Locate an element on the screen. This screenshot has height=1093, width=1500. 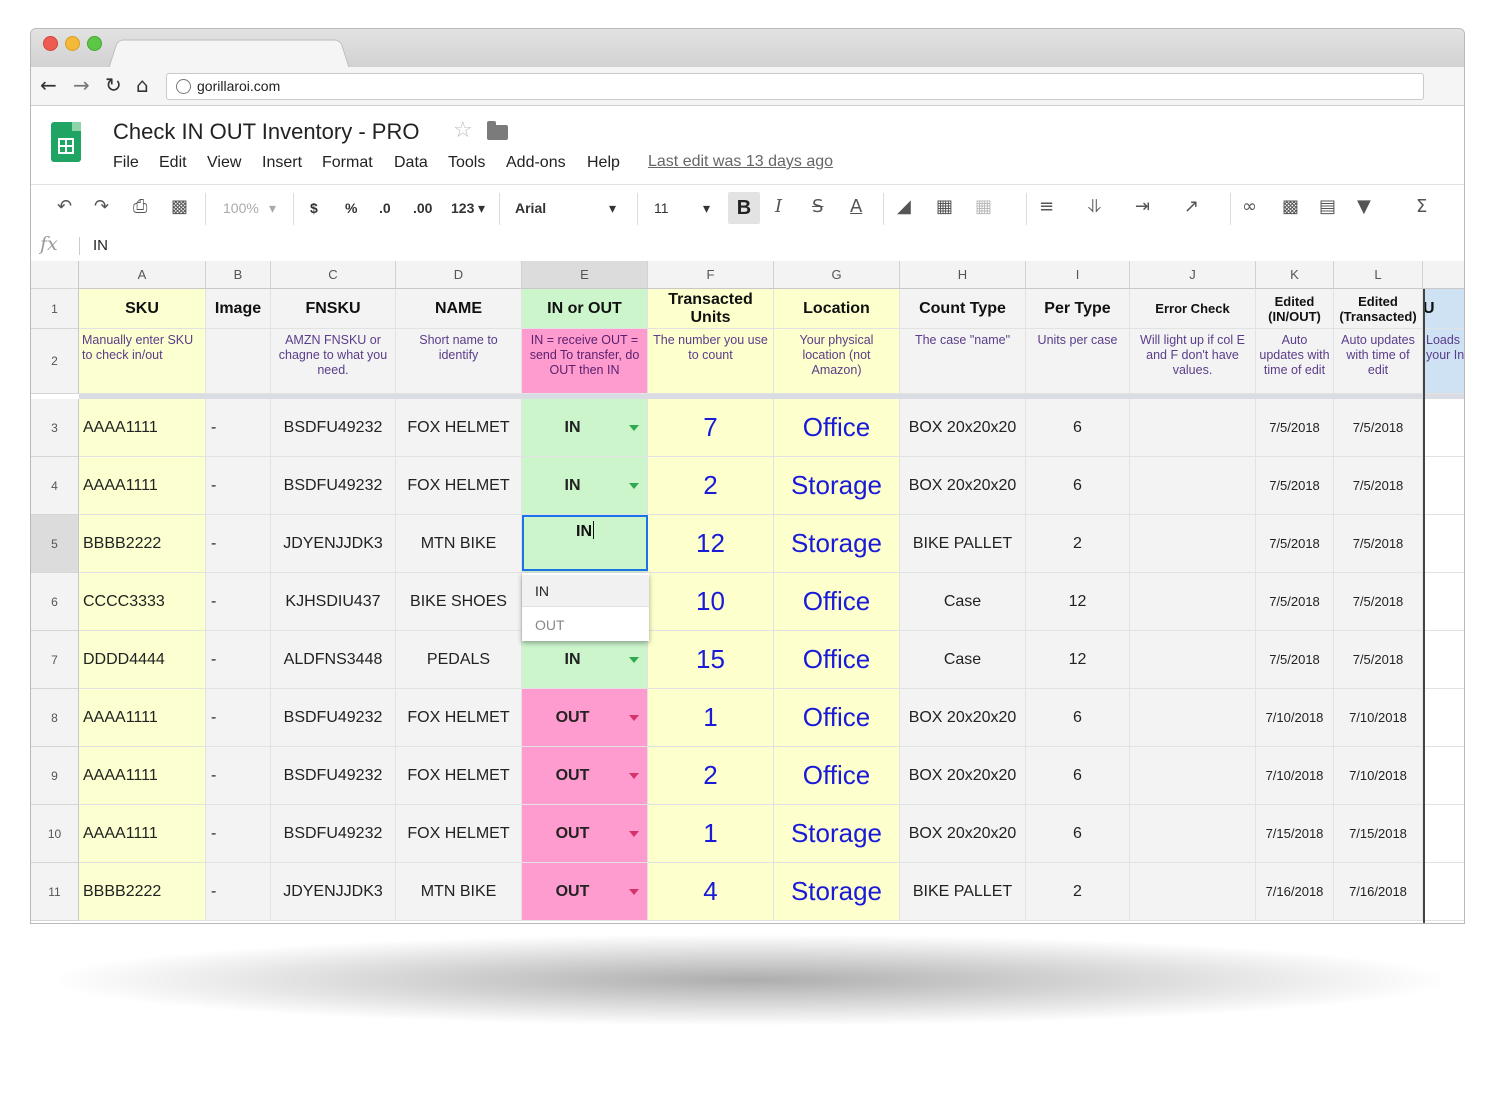
column-header-e: E is located at coordinates (585, 275).